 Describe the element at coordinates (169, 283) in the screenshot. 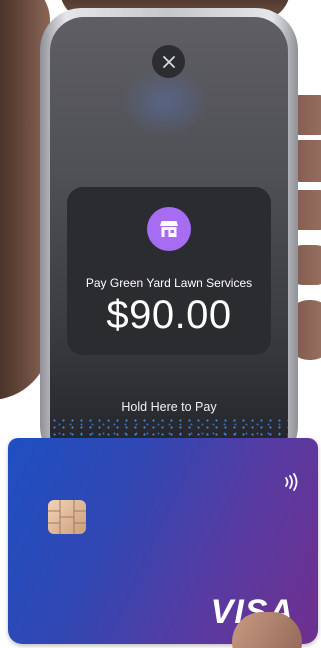

I see `payment-merchant-label: Pay Green Yard Lawn Services` at that location.